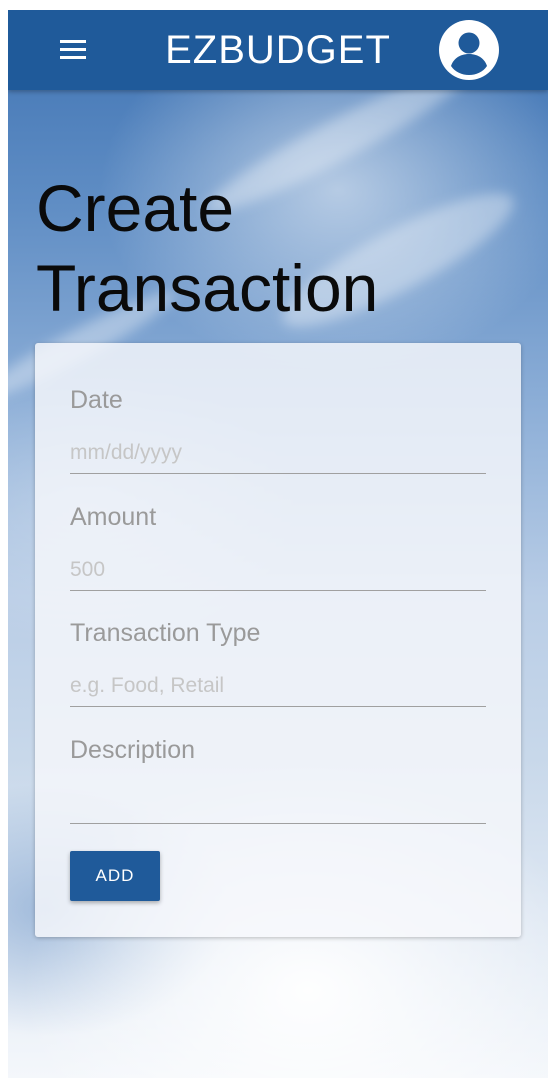 The width and height of the screenshot is (550, 1078). What do you see at coordinates (133, 750) in the screenshot?
I see `description-label: Description` at bounding box center [133, 750].